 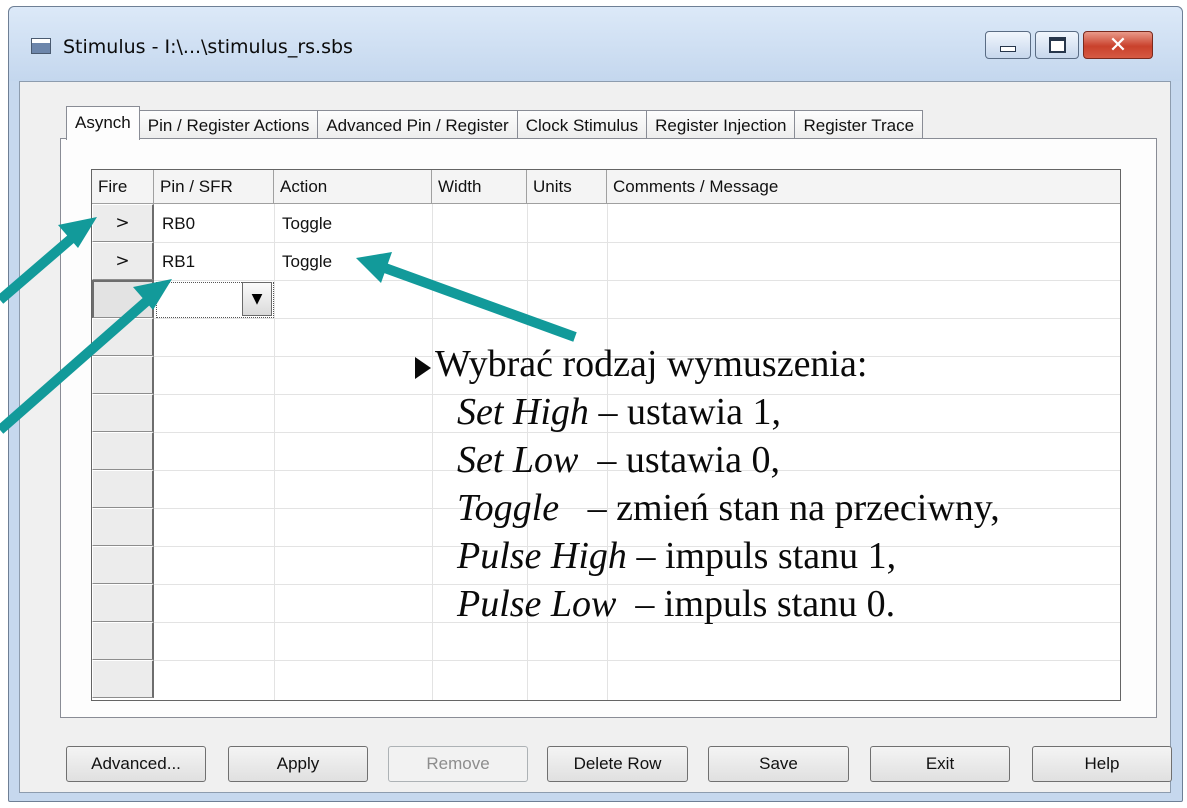 What do you see at coordinates (537, 604) in the screenshot?
I see `annotation-term: Pulse Low` at bounding box center [537, 604].